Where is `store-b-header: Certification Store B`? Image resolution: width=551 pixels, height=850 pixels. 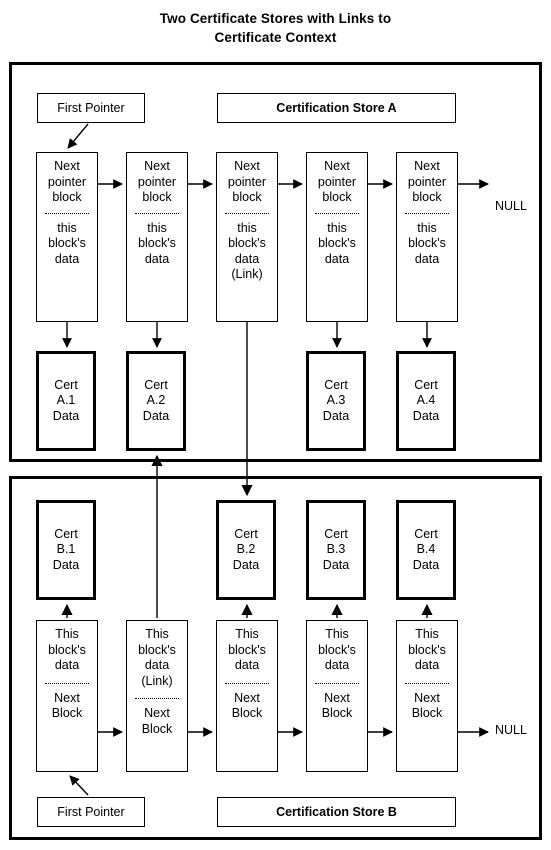 store-b-header: Certification Store B is located at coordinates (336, 812).